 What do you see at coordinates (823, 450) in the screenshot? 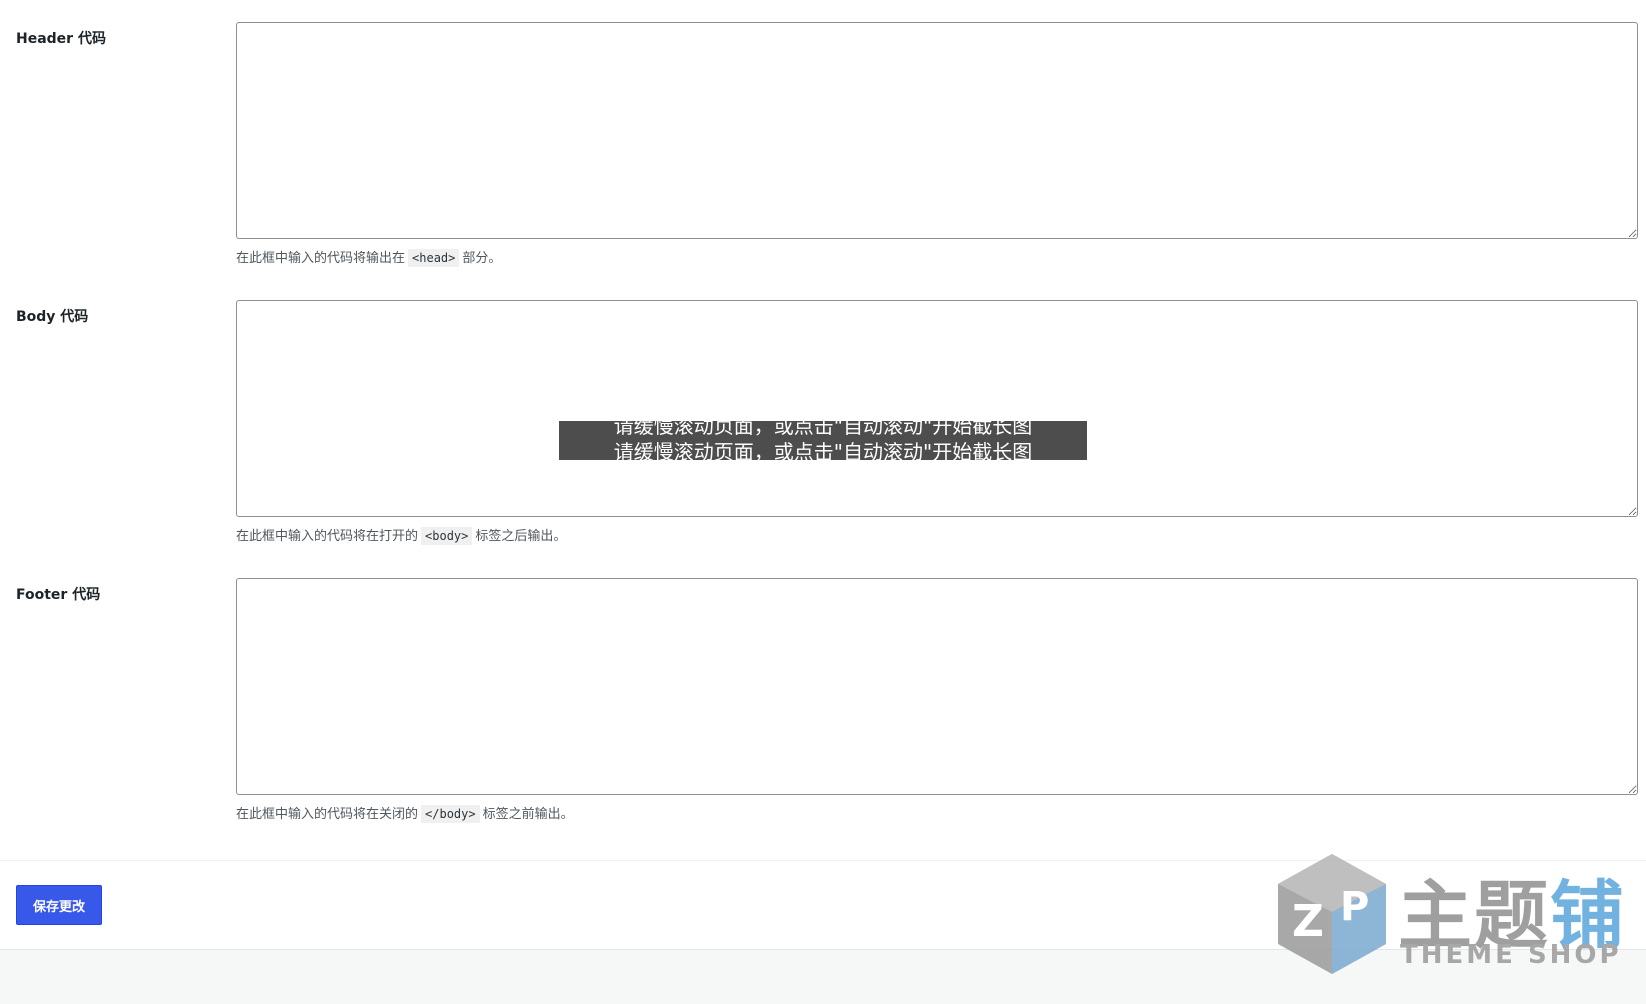
I see `scroll-capture-message-duplicate: 请缓慢滚动页面，或点击"自动滚动"开始截长图` at bounding box center [823, 450].